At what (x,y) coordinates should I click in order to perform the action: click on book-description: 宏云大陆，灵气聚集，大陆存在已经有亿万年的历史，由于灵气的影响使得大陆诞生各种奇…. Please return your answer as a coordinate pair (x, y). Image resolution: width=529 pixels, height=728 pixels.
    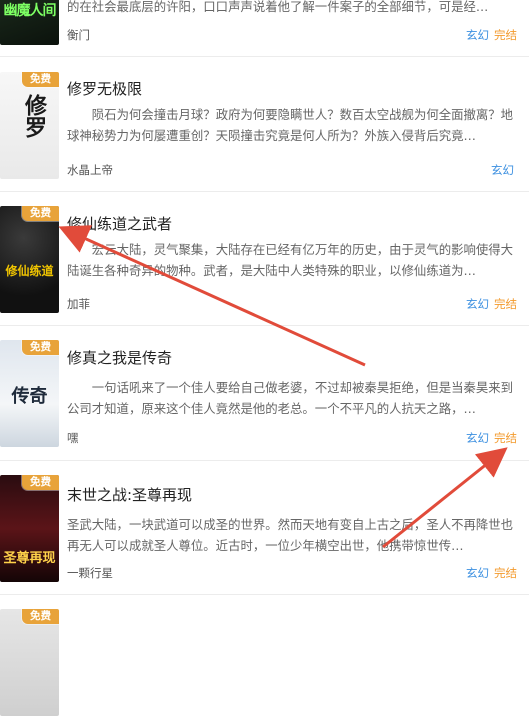
    Looking at the image, I should click on (290, 260).